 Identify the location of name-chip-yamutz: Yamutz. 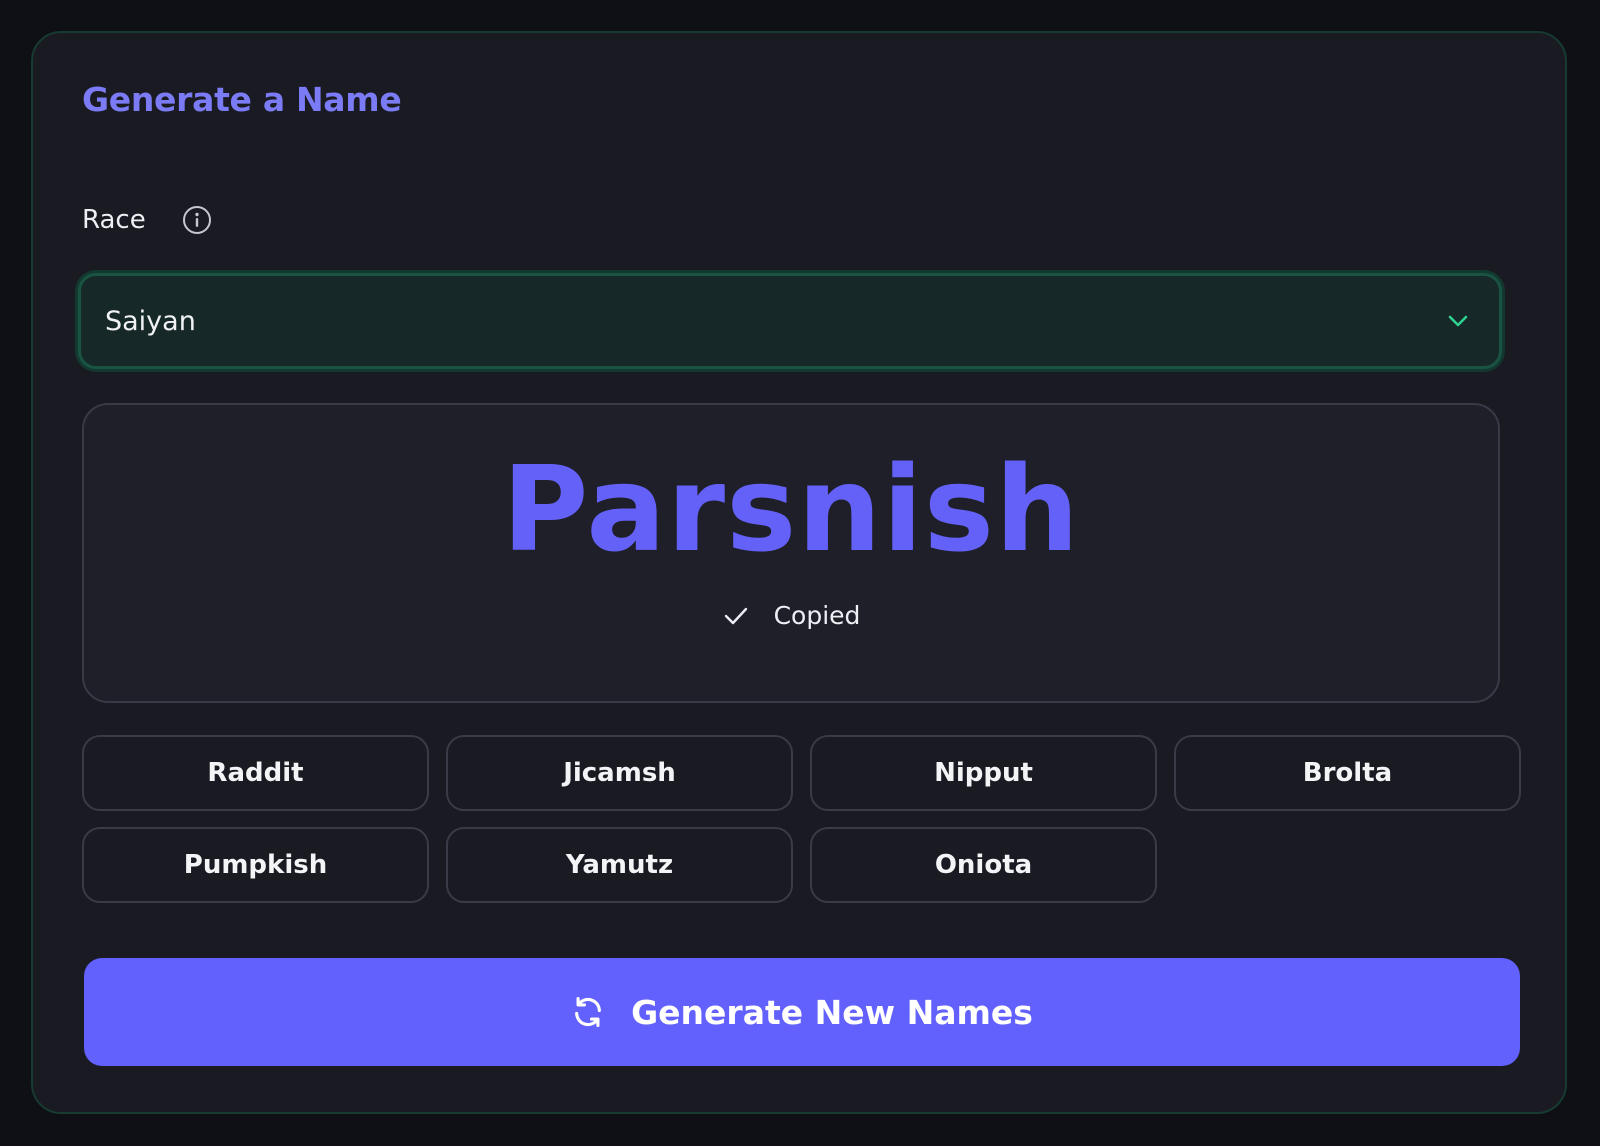
(619, 865).